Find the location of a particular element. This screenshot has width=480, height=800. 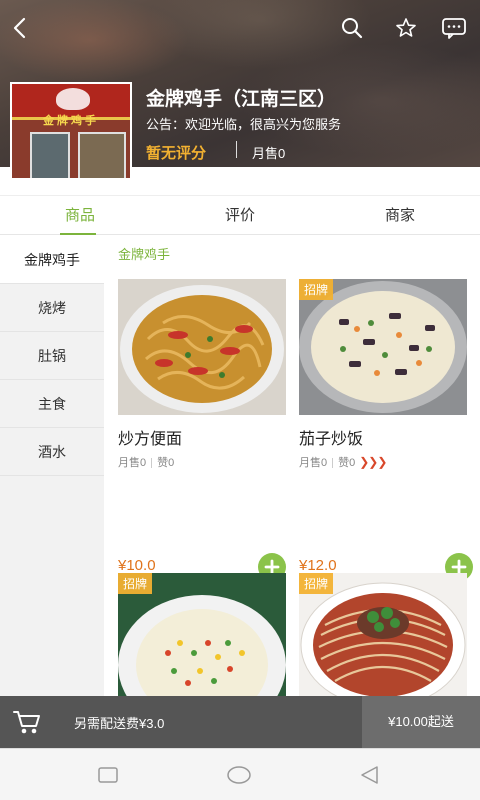

category-item: 肚锅 is located at coordinates (52, 356).